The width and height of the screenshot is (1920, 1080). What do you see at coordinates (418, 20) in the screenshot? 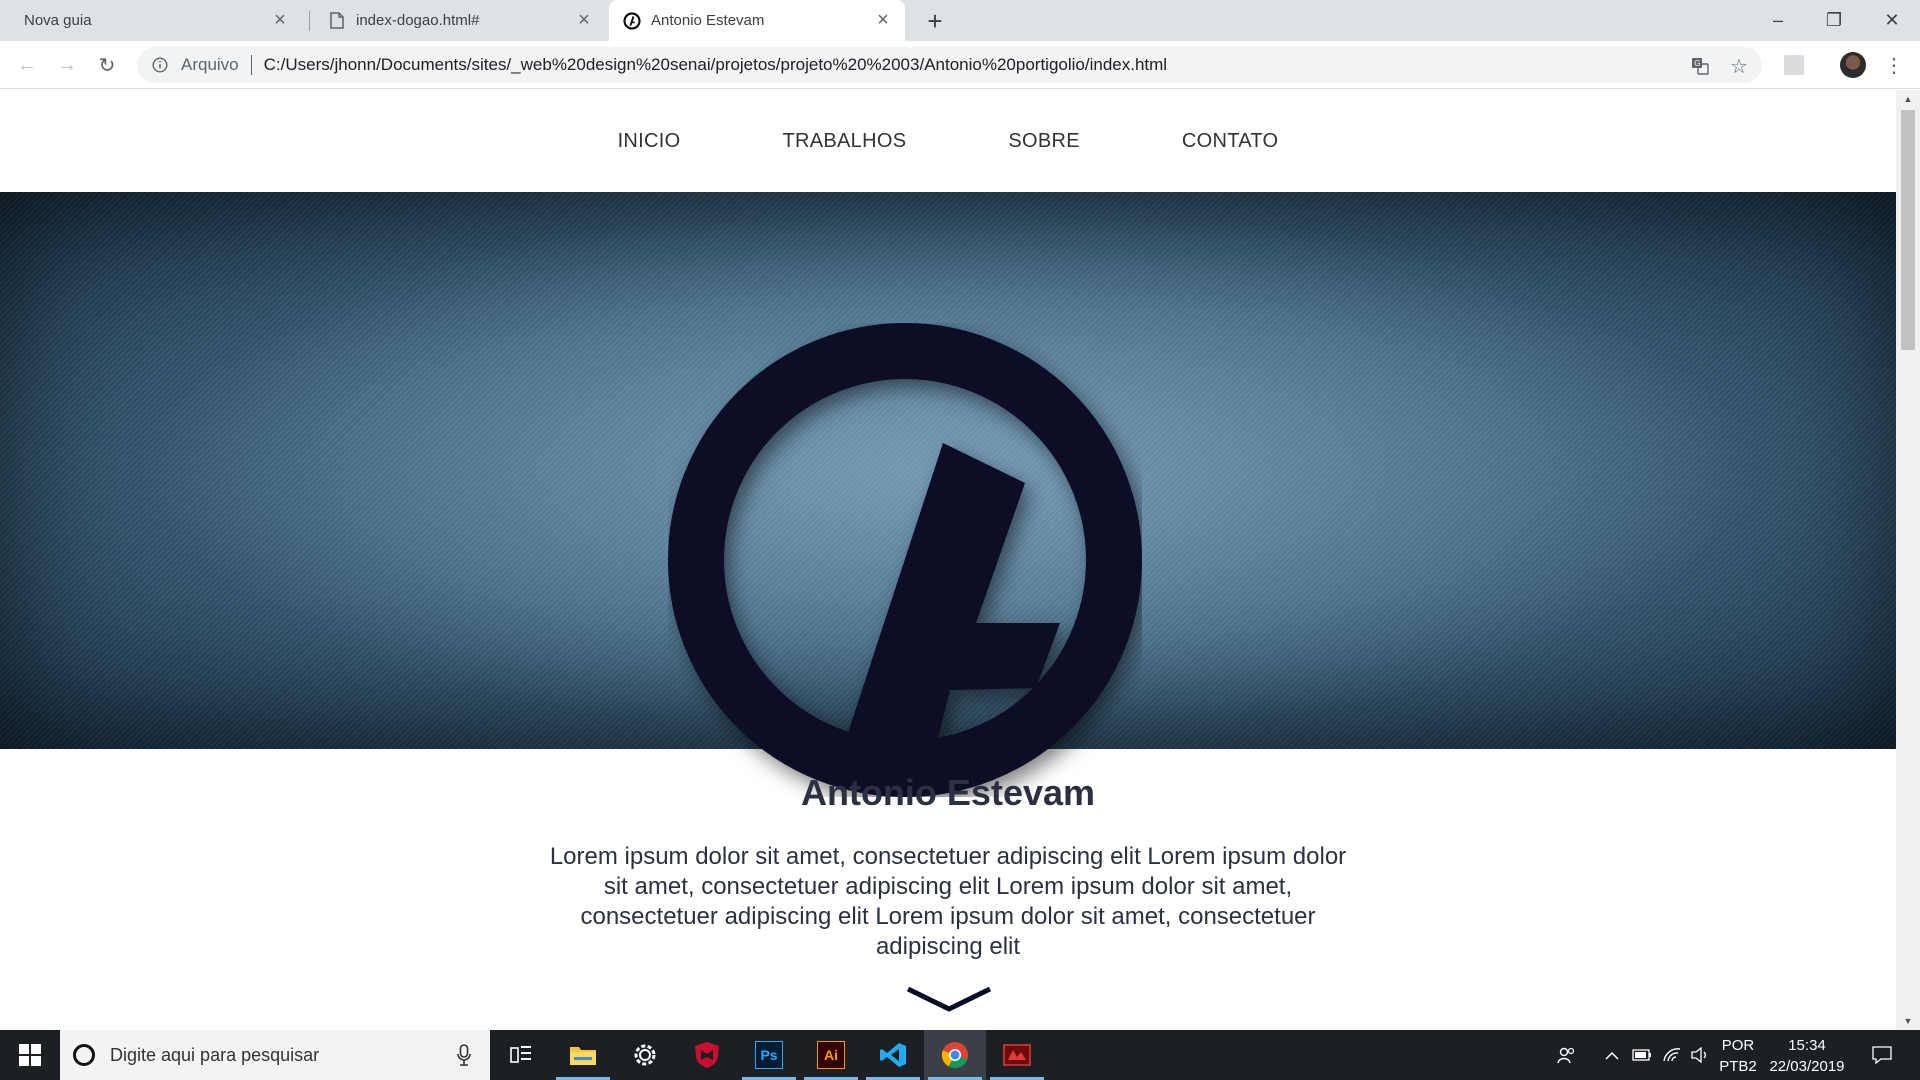
I see `tab-title: index-dogao.html#` at bounding box center [418, 20].